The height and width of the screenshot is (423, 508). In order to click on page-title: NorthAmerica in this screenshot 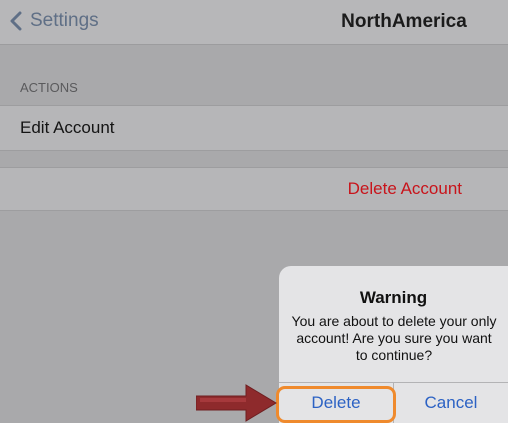, I will do `click(404, 21)`.